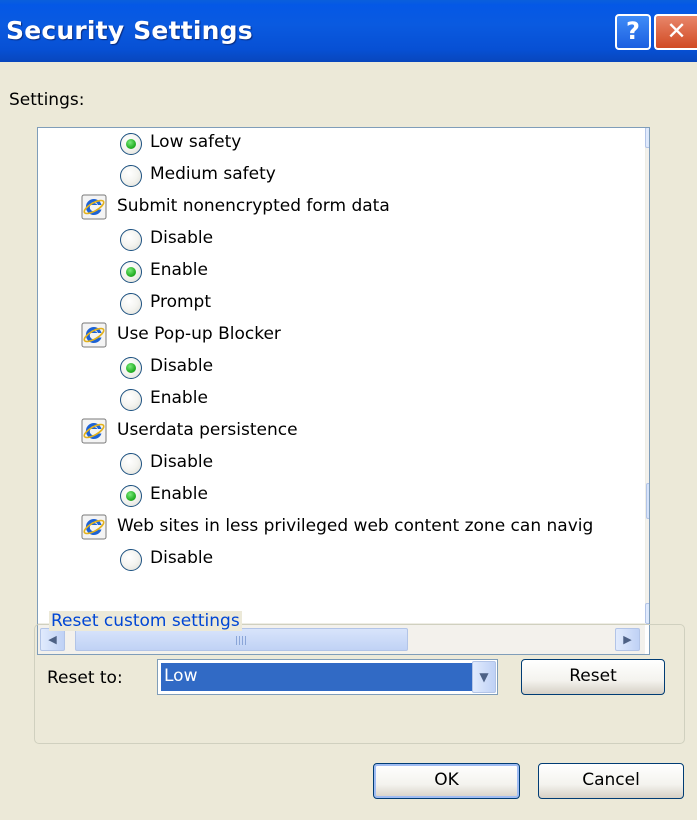 This screenshot has width=697, height=820. I want to click on ok-button: OK, so click(446, 781).